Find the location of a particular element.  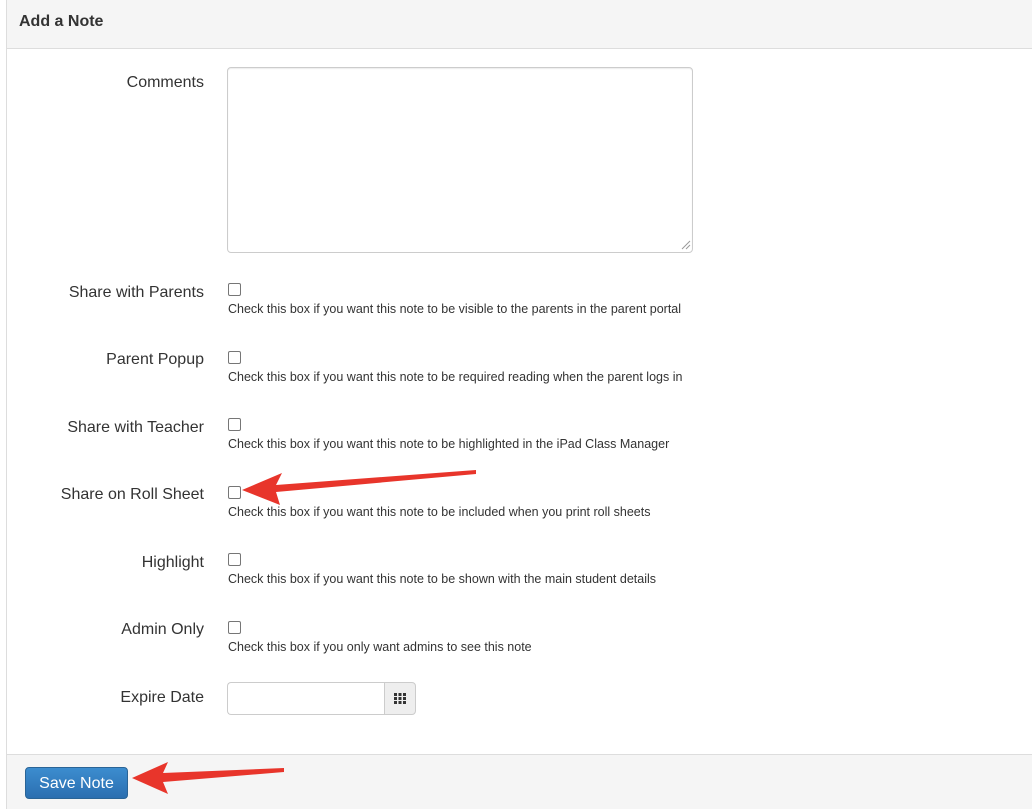

calendar-icon is located at coordinates (400, 698).